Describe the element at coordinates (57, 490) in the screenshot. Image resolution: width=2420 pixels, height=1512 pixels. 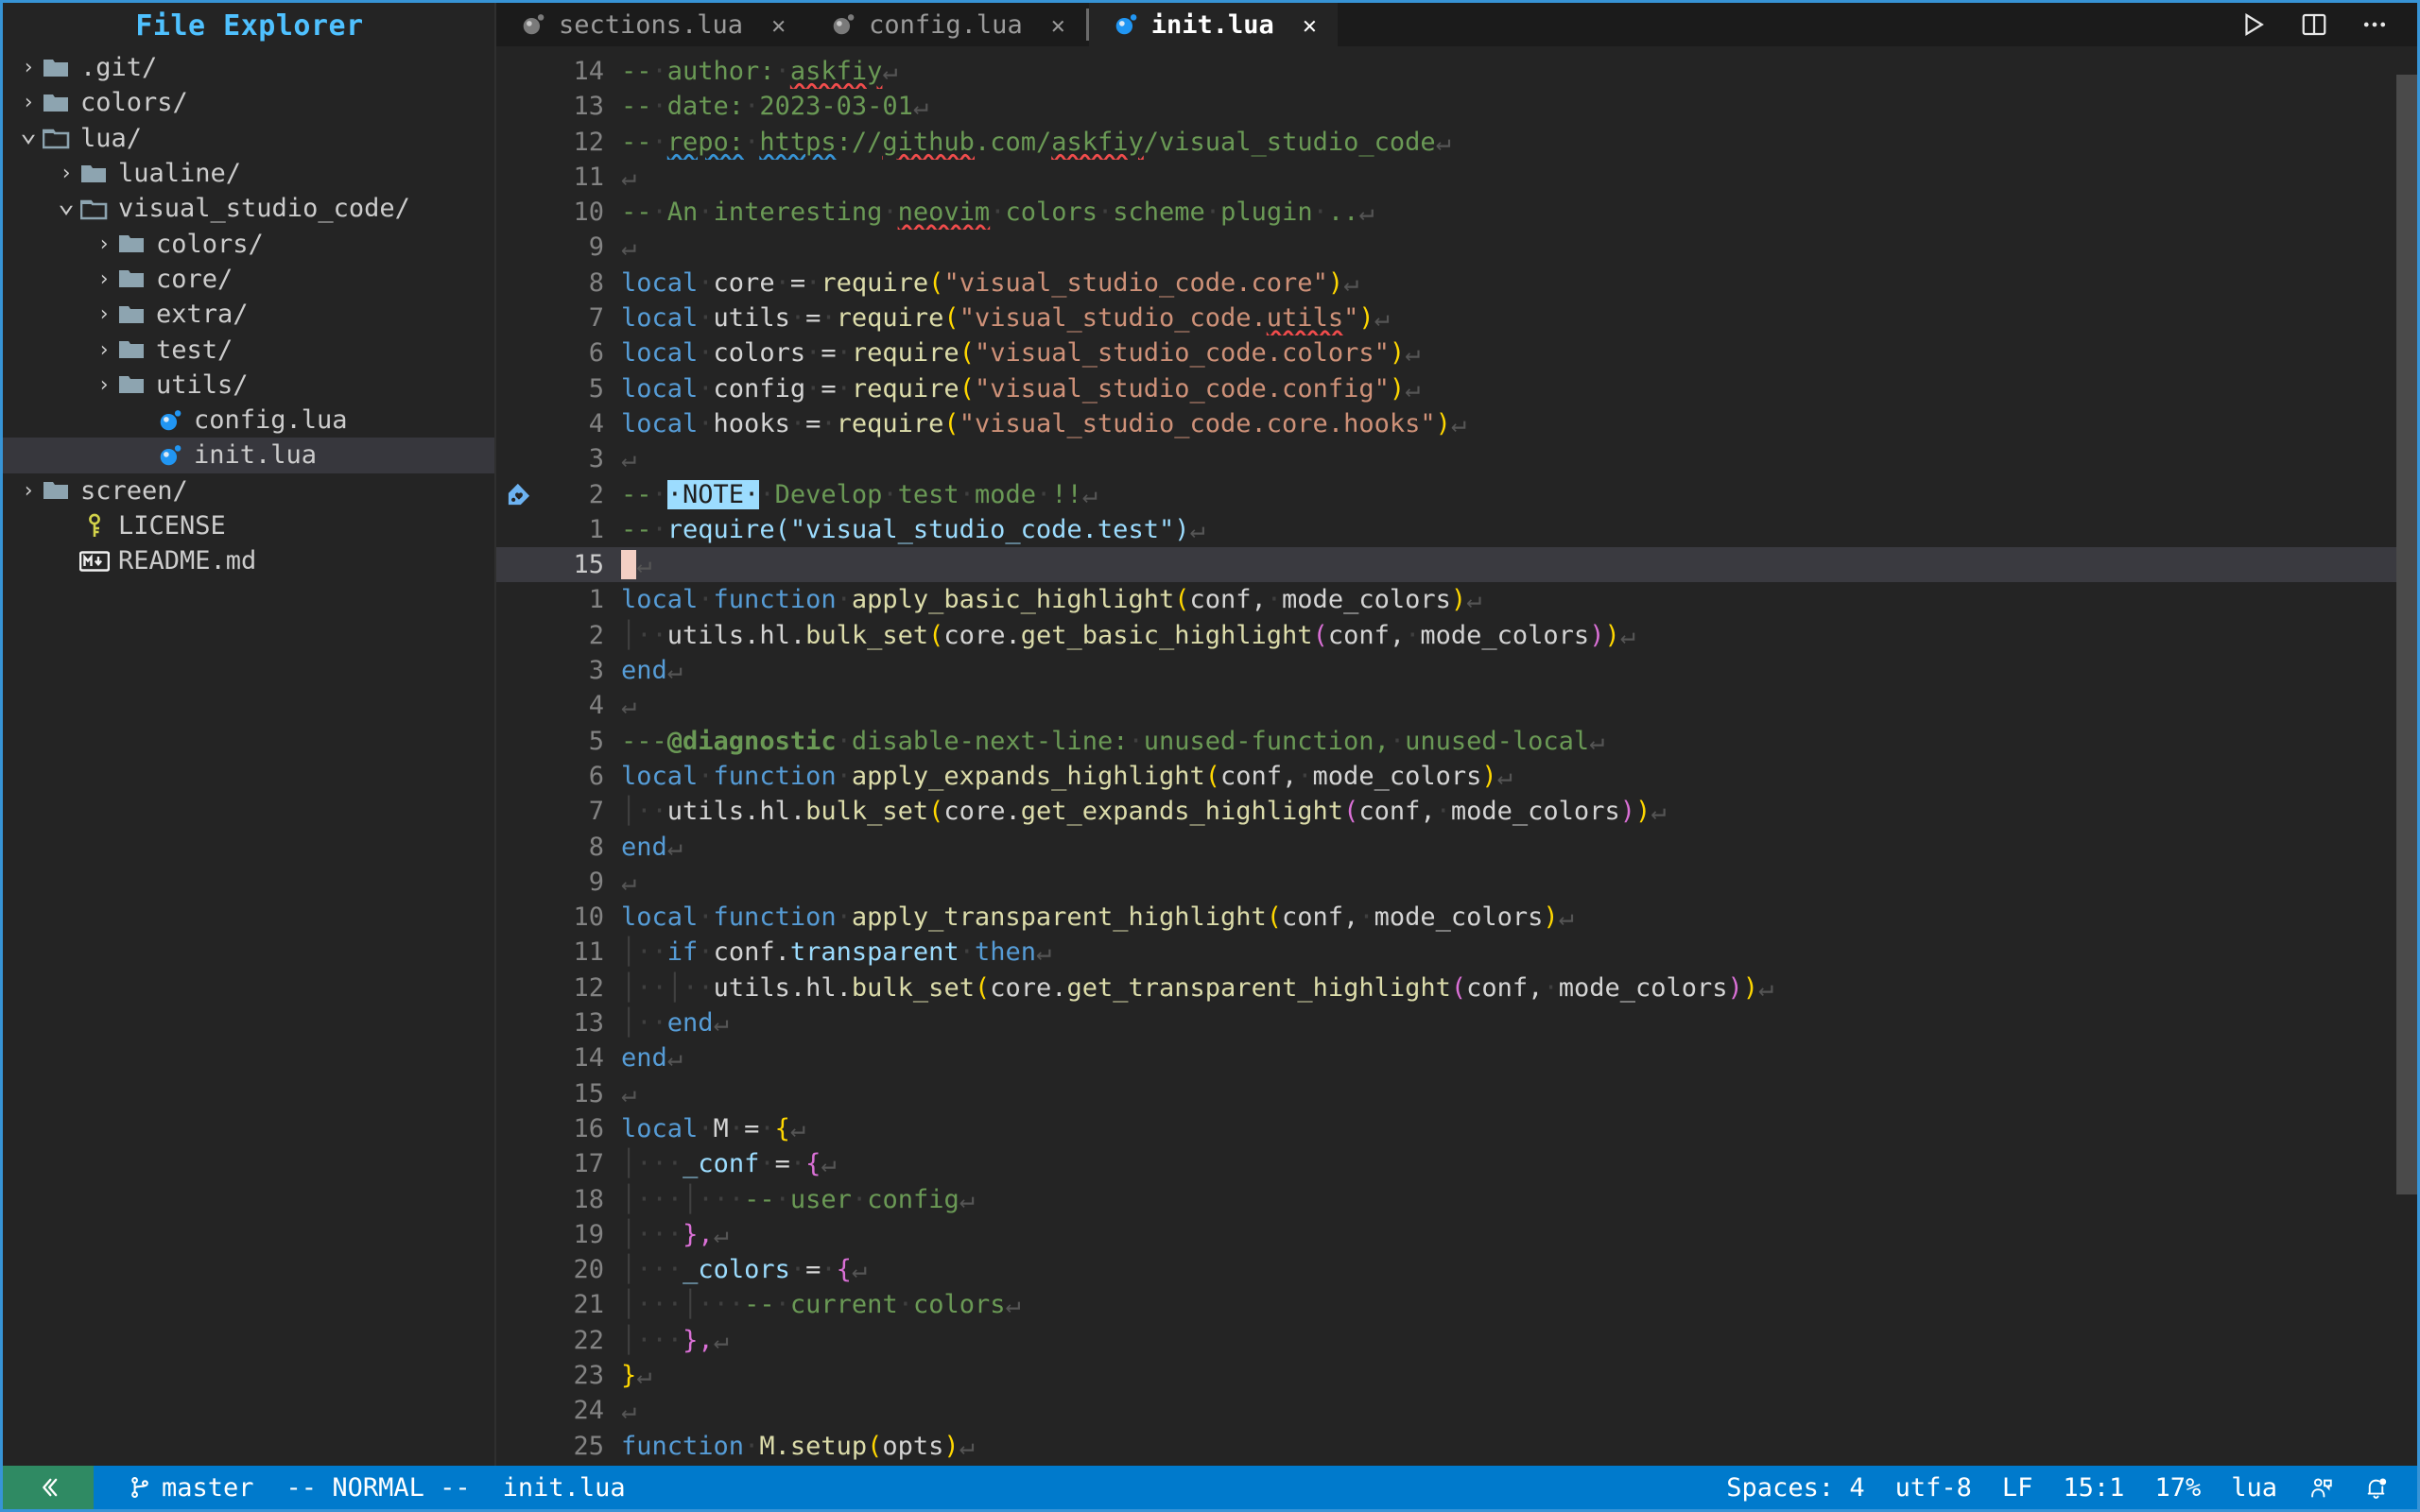
I see `folder-icon` at that location.